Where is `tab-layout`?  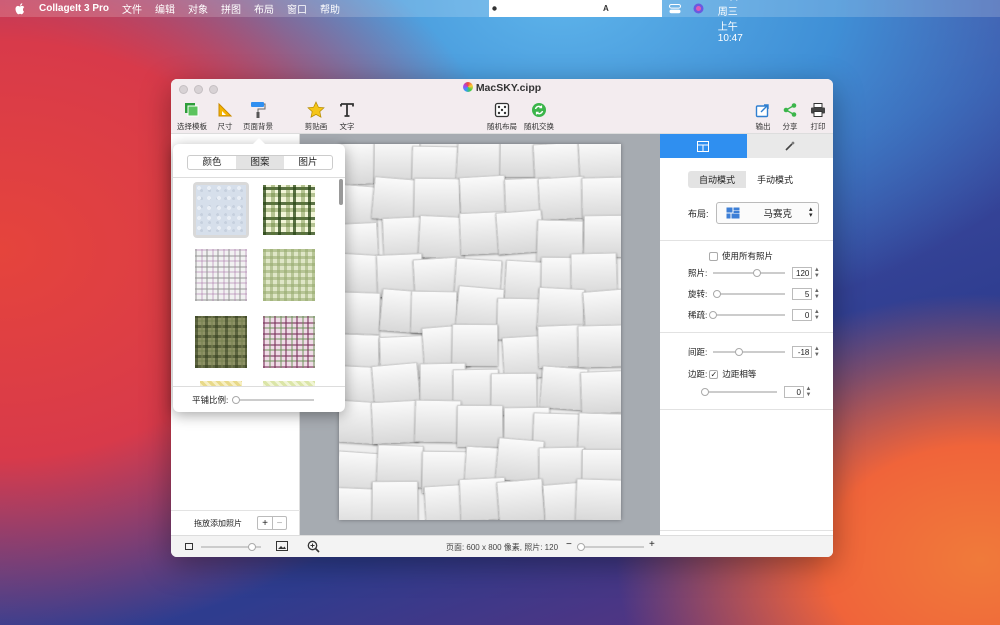
tab-layout is located at coordinates (703, 146).